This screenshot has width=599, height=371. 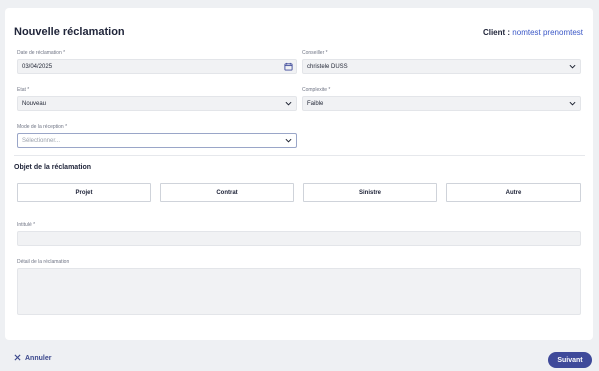 I want to click on client-label: Client :, so click(x=496, y=32).